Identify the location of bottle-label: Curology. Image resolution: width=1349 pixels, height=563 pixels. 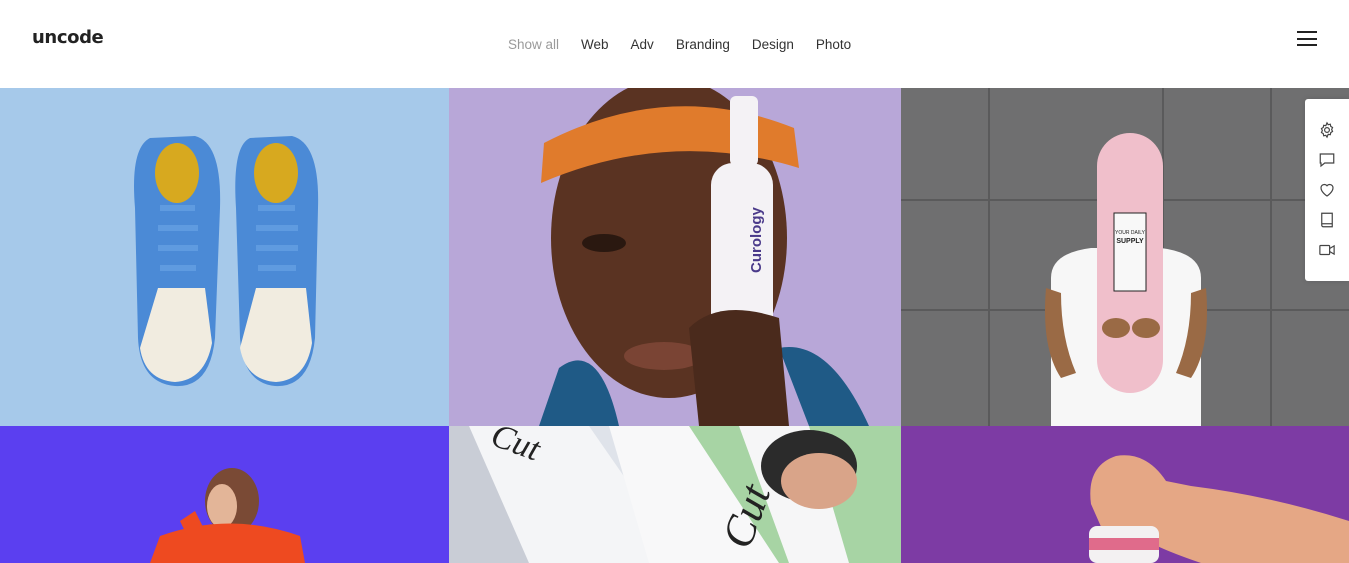
(756, 240).